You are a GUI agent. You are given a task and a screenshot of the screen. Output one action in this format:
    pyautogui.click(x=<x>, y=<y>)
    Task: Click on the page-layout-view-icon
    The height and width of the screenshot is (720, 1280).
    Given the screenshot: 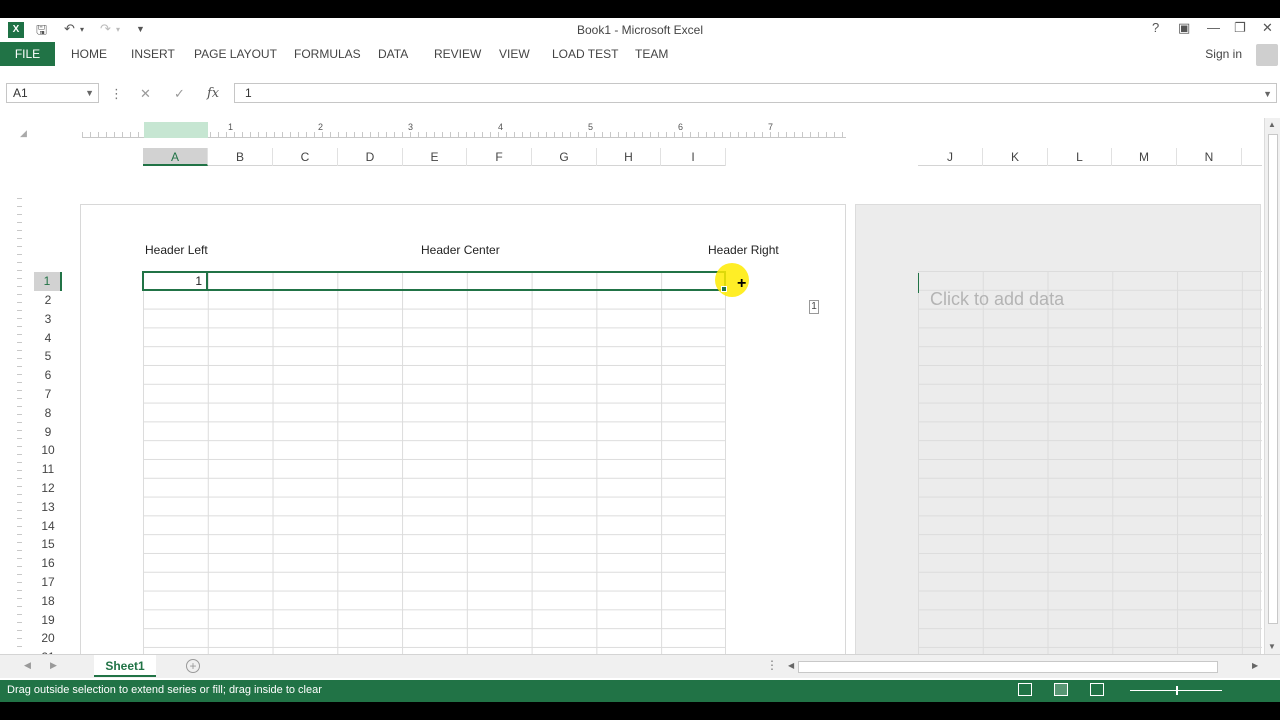 What is the action you would take?
    pyautogui.click(x=1061, y=689)
    